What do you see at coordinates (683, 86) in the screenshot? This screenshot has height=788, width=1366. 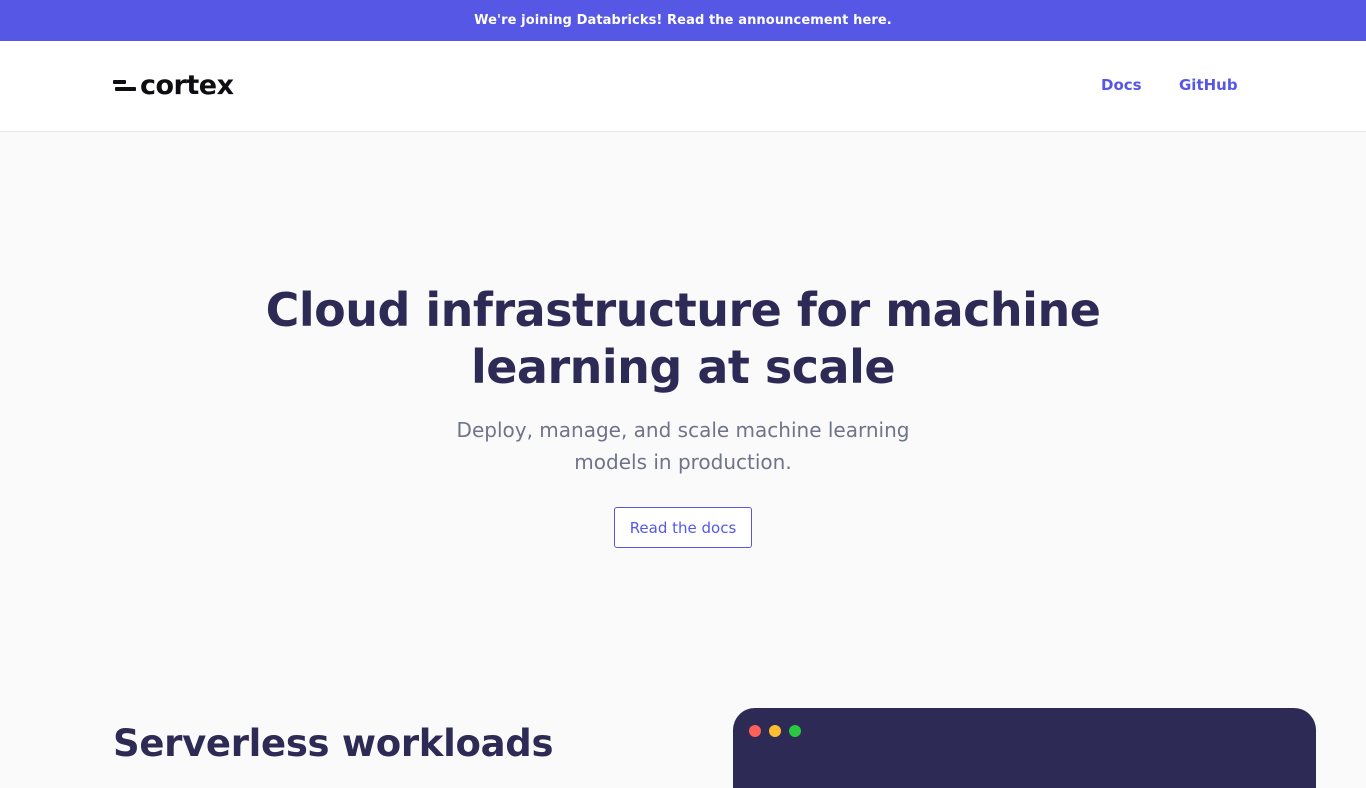 I see `top-navbar: cortex Docs GitHub` at bounding box center [683, 86].